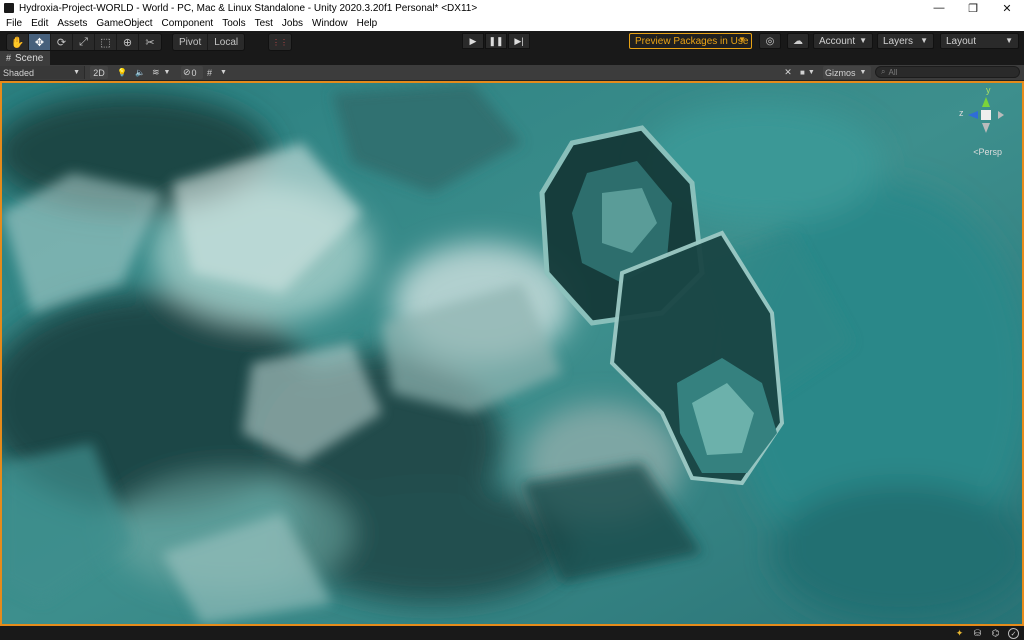 This screenshot has width=1024, height=640. I want to click on light-bulb-icon: 💡, so click(122, 72).